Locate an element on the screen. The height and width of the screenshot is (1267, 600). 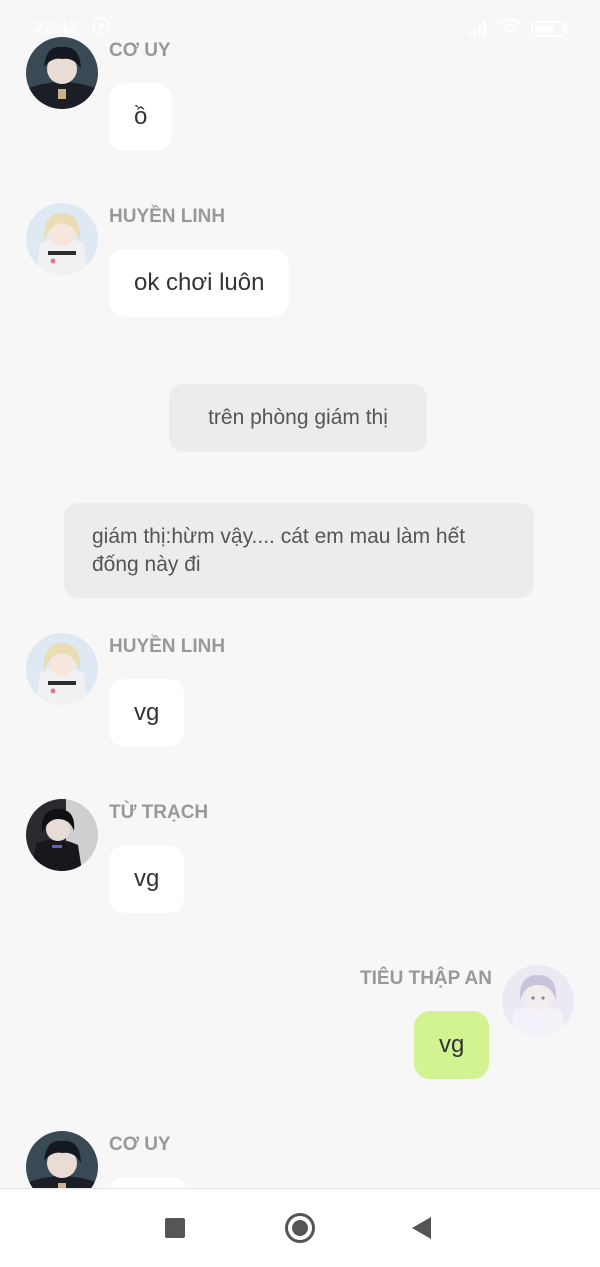
status-time: 22:42 is located at coordinates (56, 27).